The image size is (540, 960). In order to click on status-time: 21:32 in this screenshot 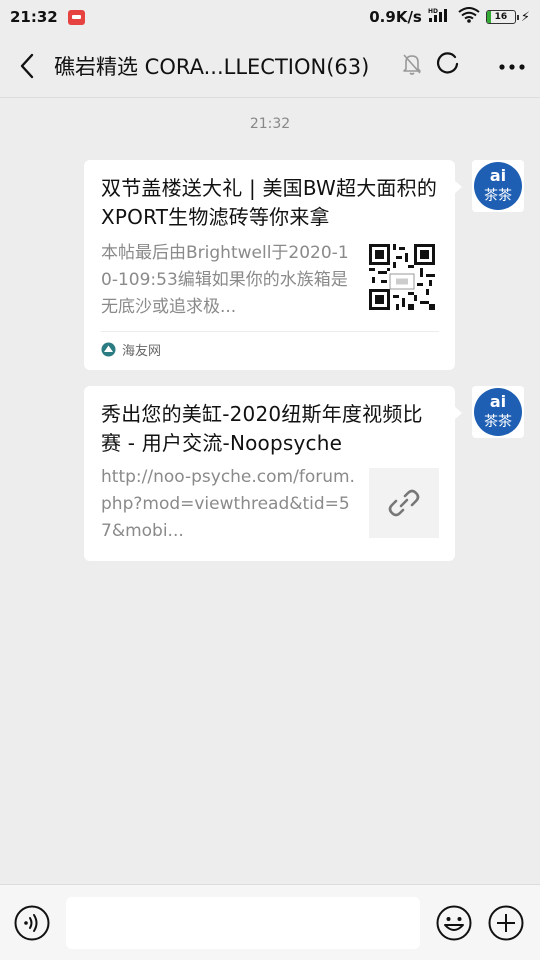, I will do `click(34, 17)`.